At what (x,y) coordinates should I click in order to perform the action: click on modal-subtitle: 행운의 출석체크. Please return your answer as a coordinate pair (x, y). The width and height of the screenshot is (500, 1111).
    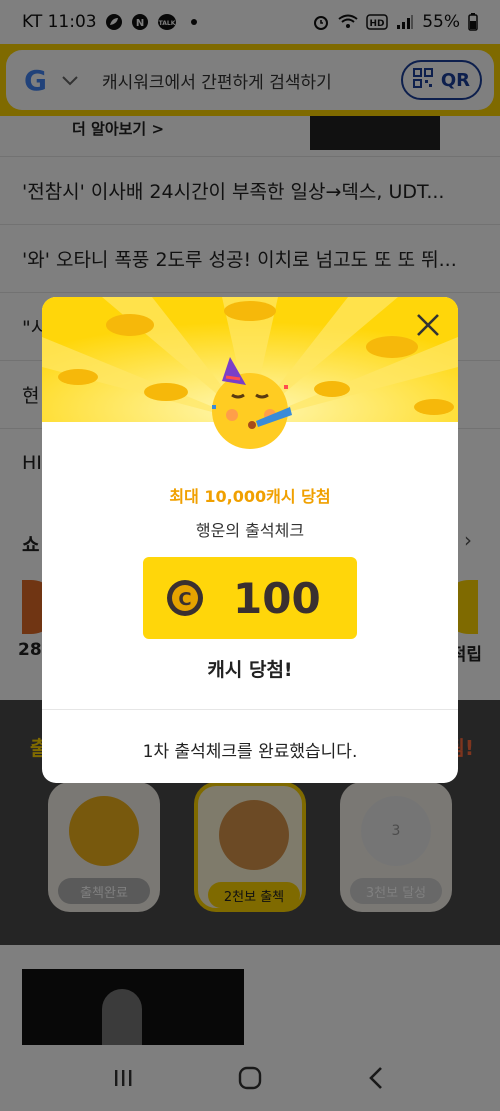
    Looking at the image, I should click on (250, 530).